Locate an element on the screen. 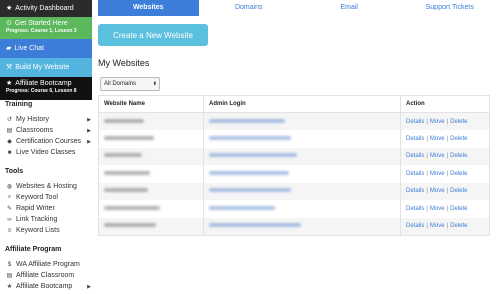 The height and width of the screenshot is (294, 500). create-website-button: Create a New Website is located at coordinates (153, 35).